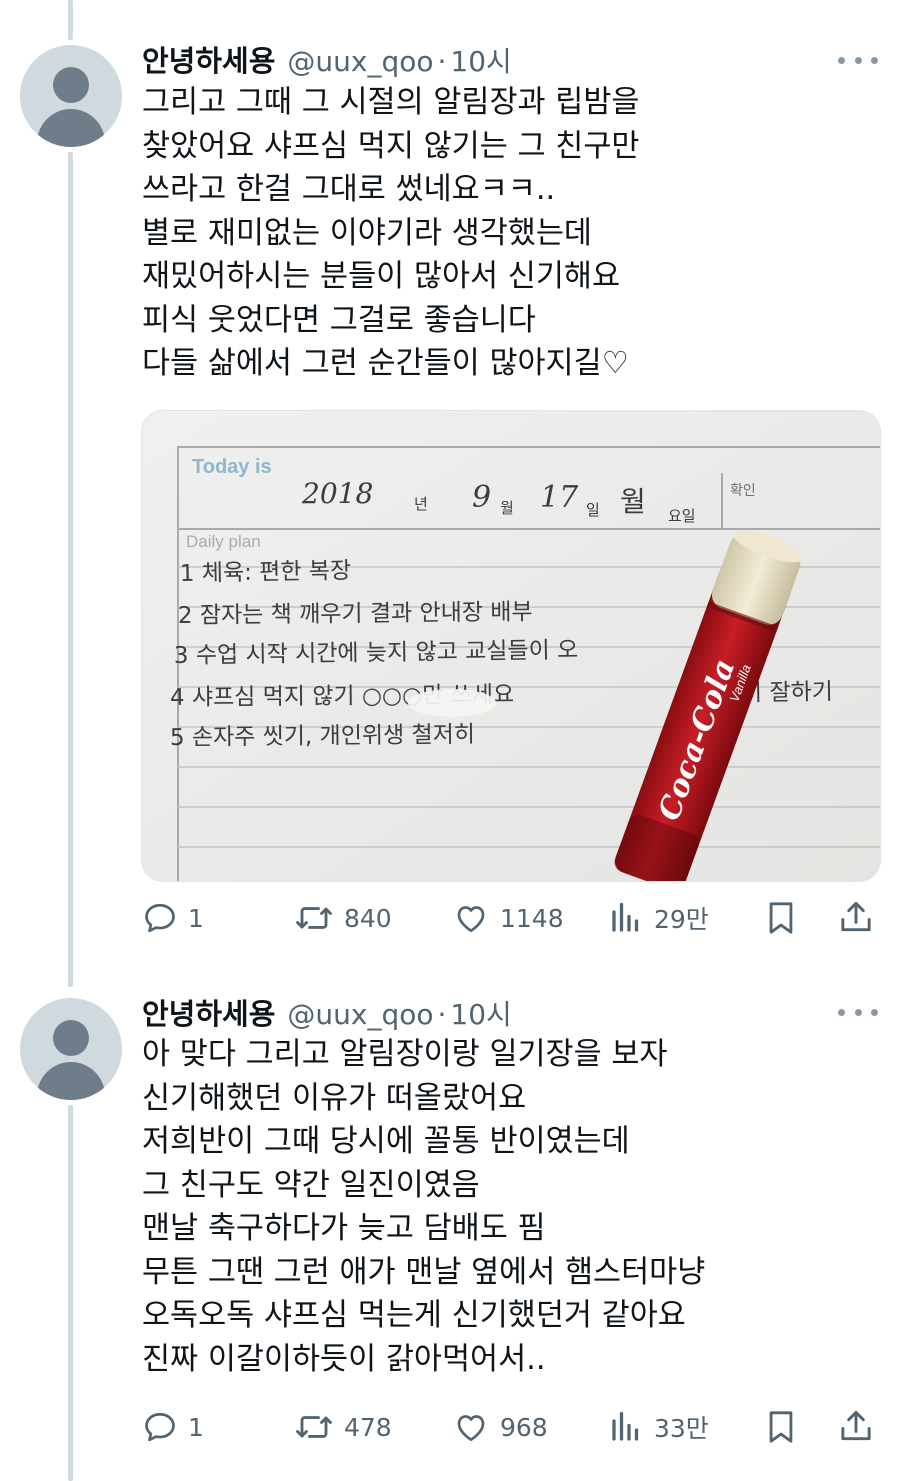 This screenshot has height=1481, width=900. What do you see at coordinates (337, 493) in the screenshot?
I see `date-year: 2018` at bounding box center [337, 493].